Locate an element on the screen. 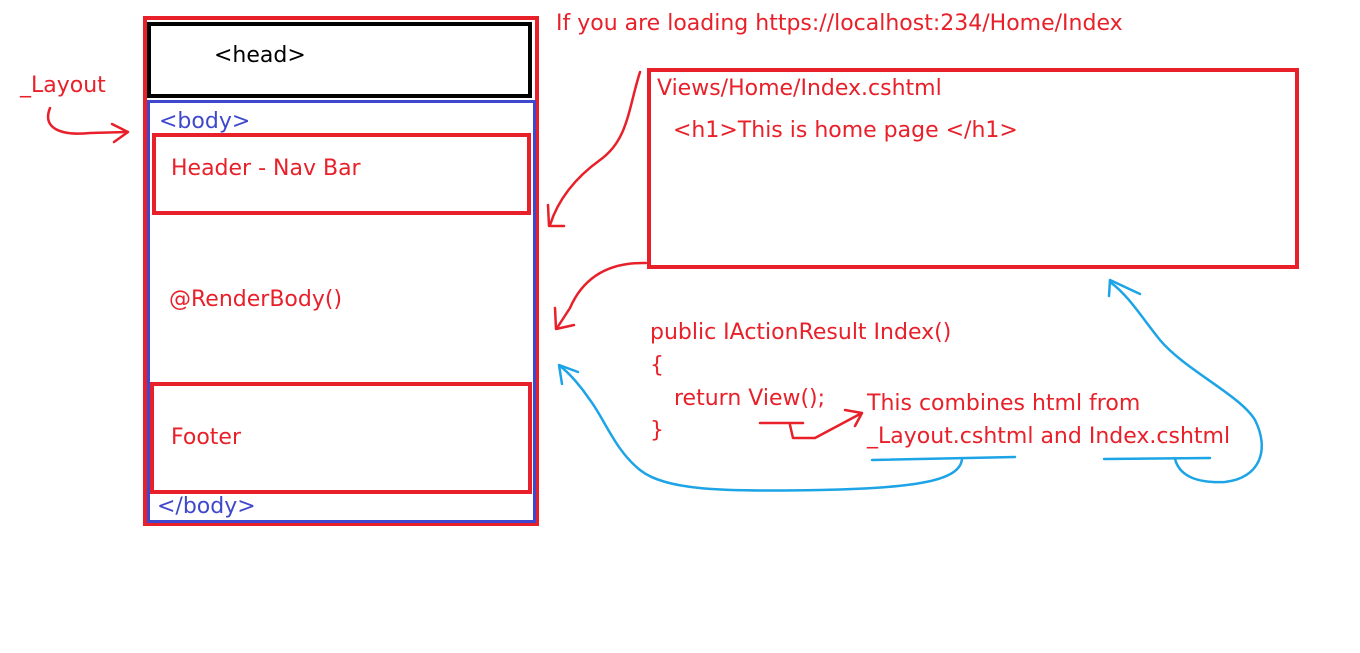  index-cshtml-underline is located at coordinates (1157, 458).